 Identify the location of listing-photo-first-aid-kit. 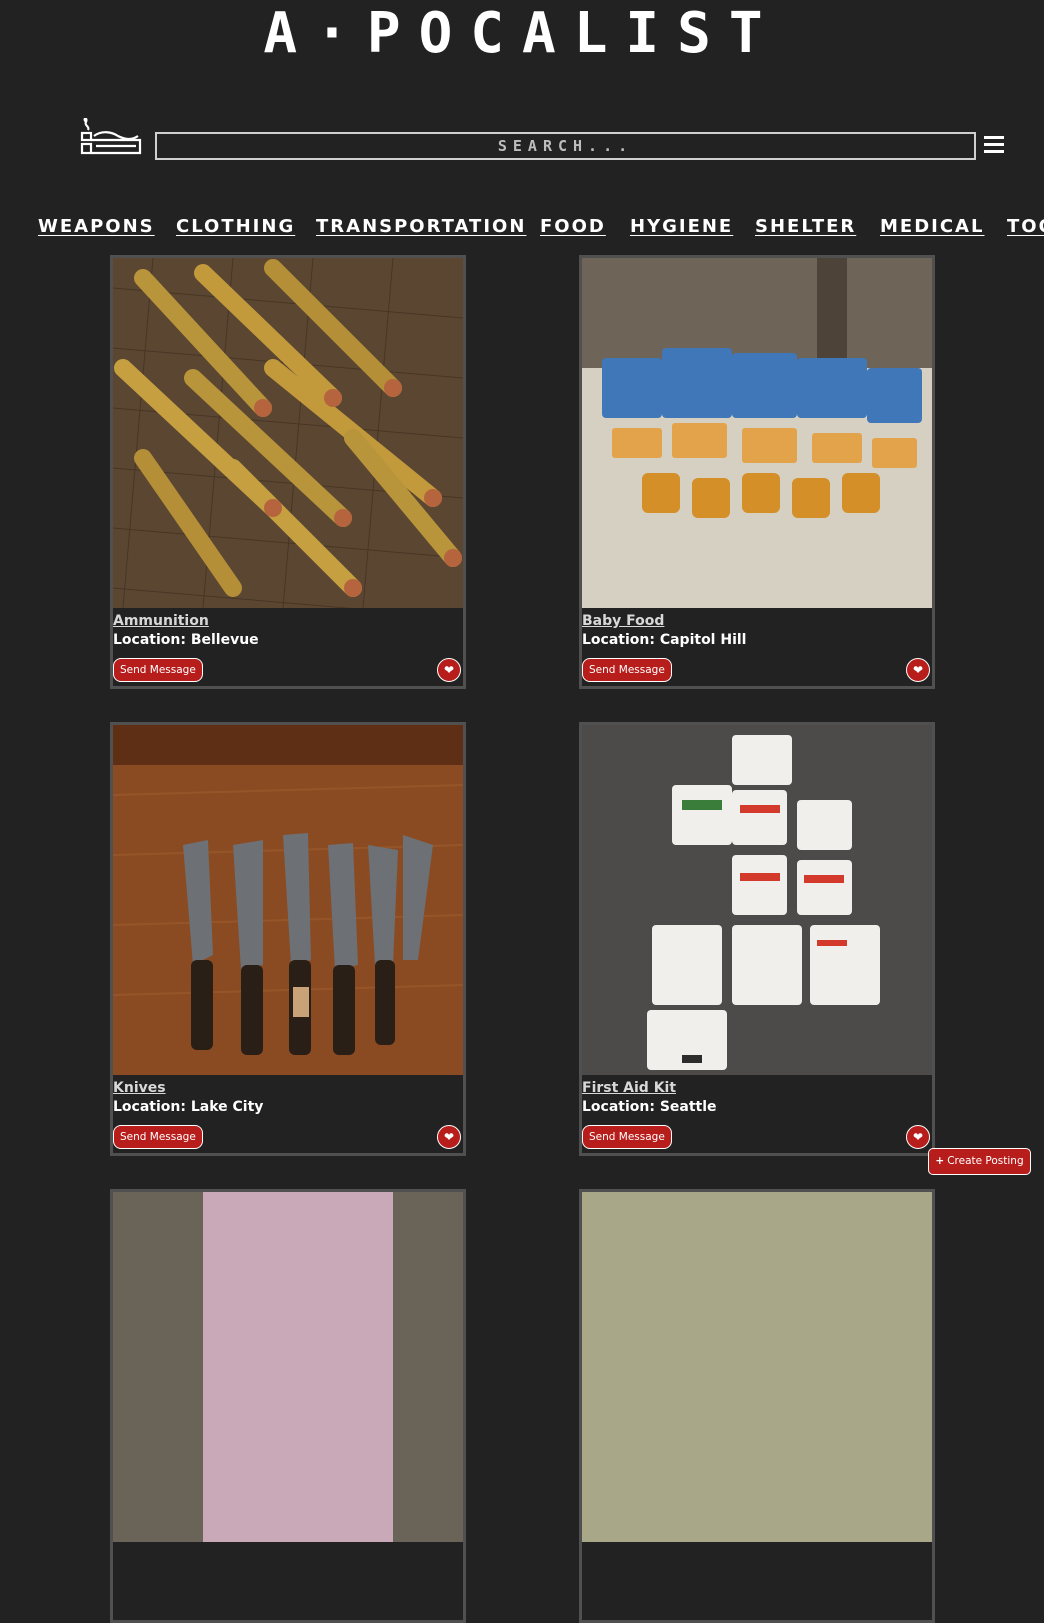
(757, 900).